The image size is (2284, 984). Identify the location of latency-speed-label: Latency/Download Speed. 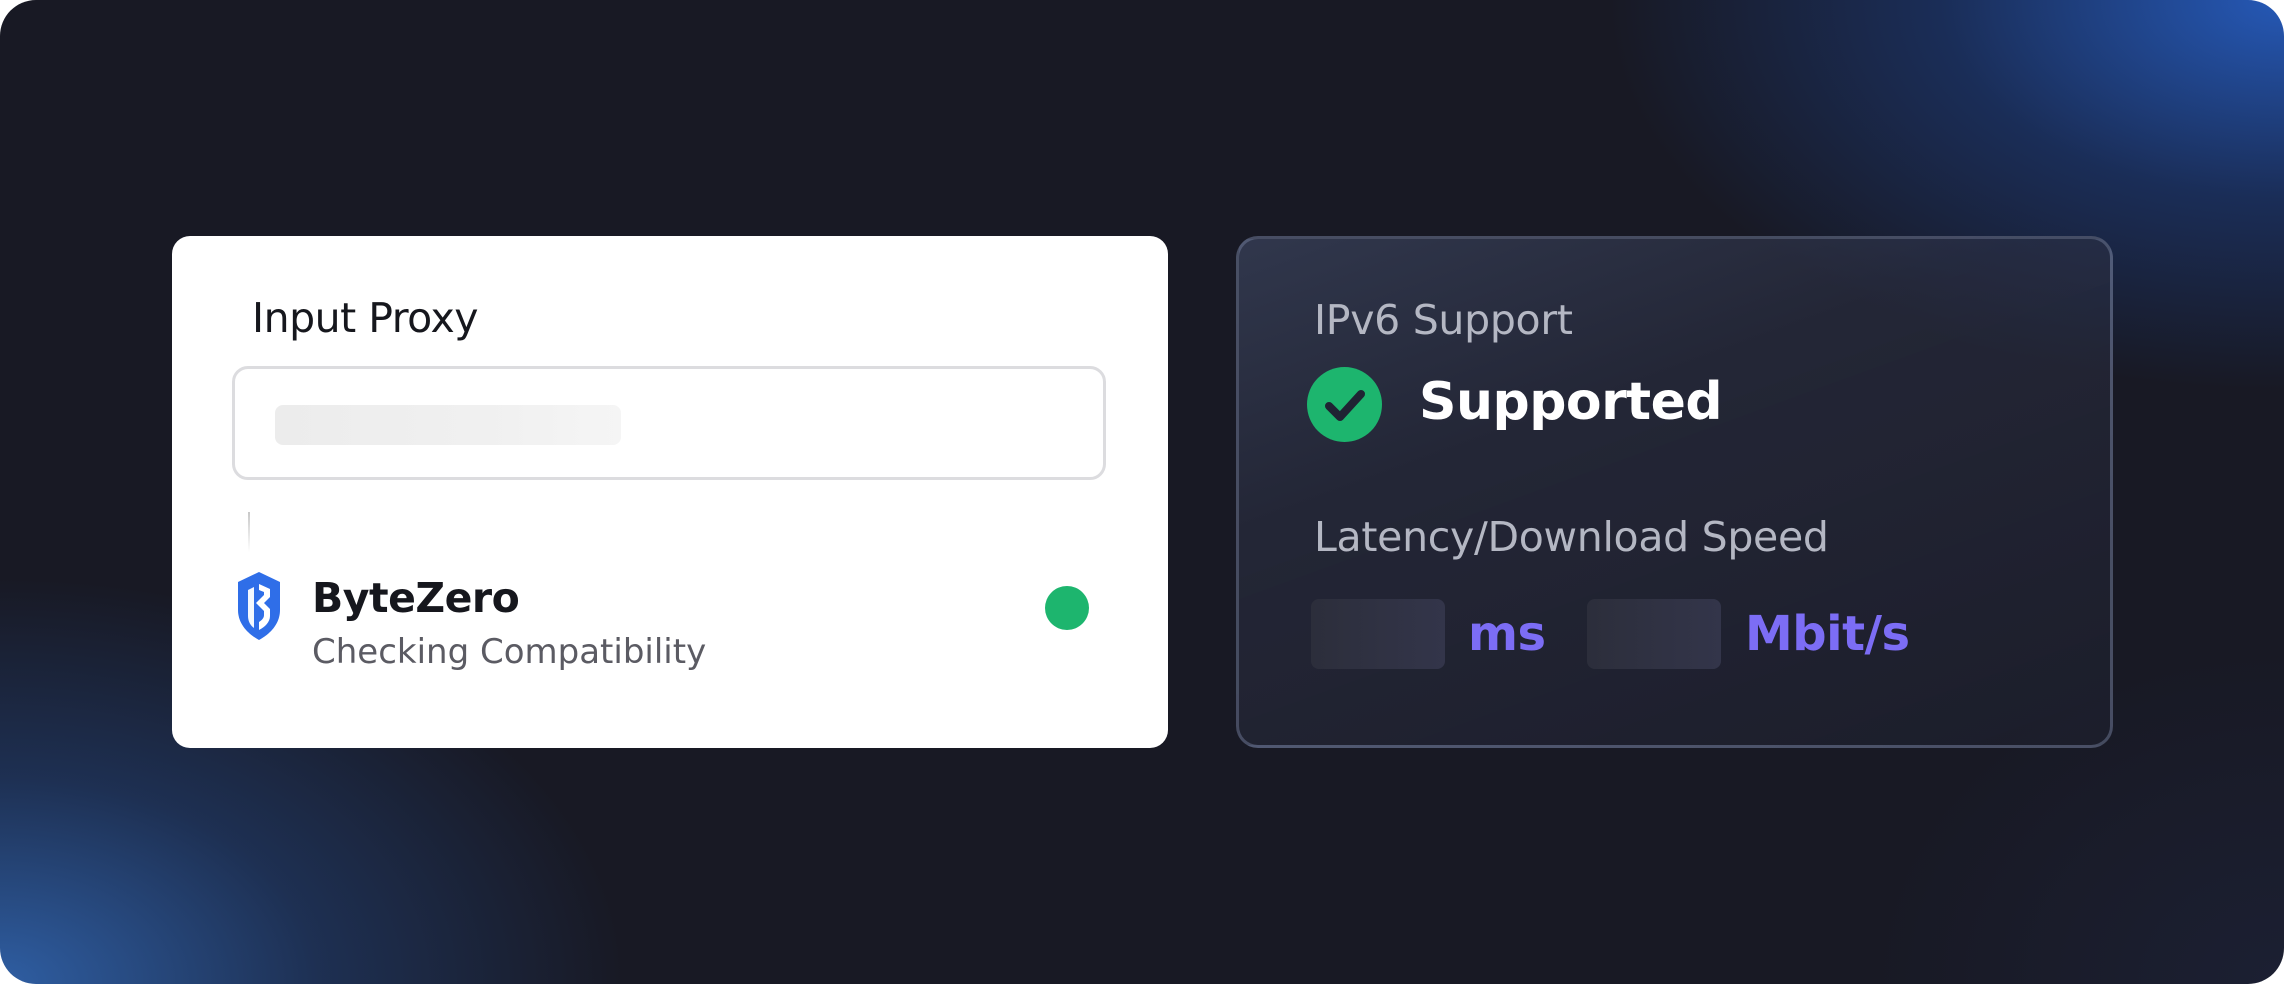
(1571, 537).